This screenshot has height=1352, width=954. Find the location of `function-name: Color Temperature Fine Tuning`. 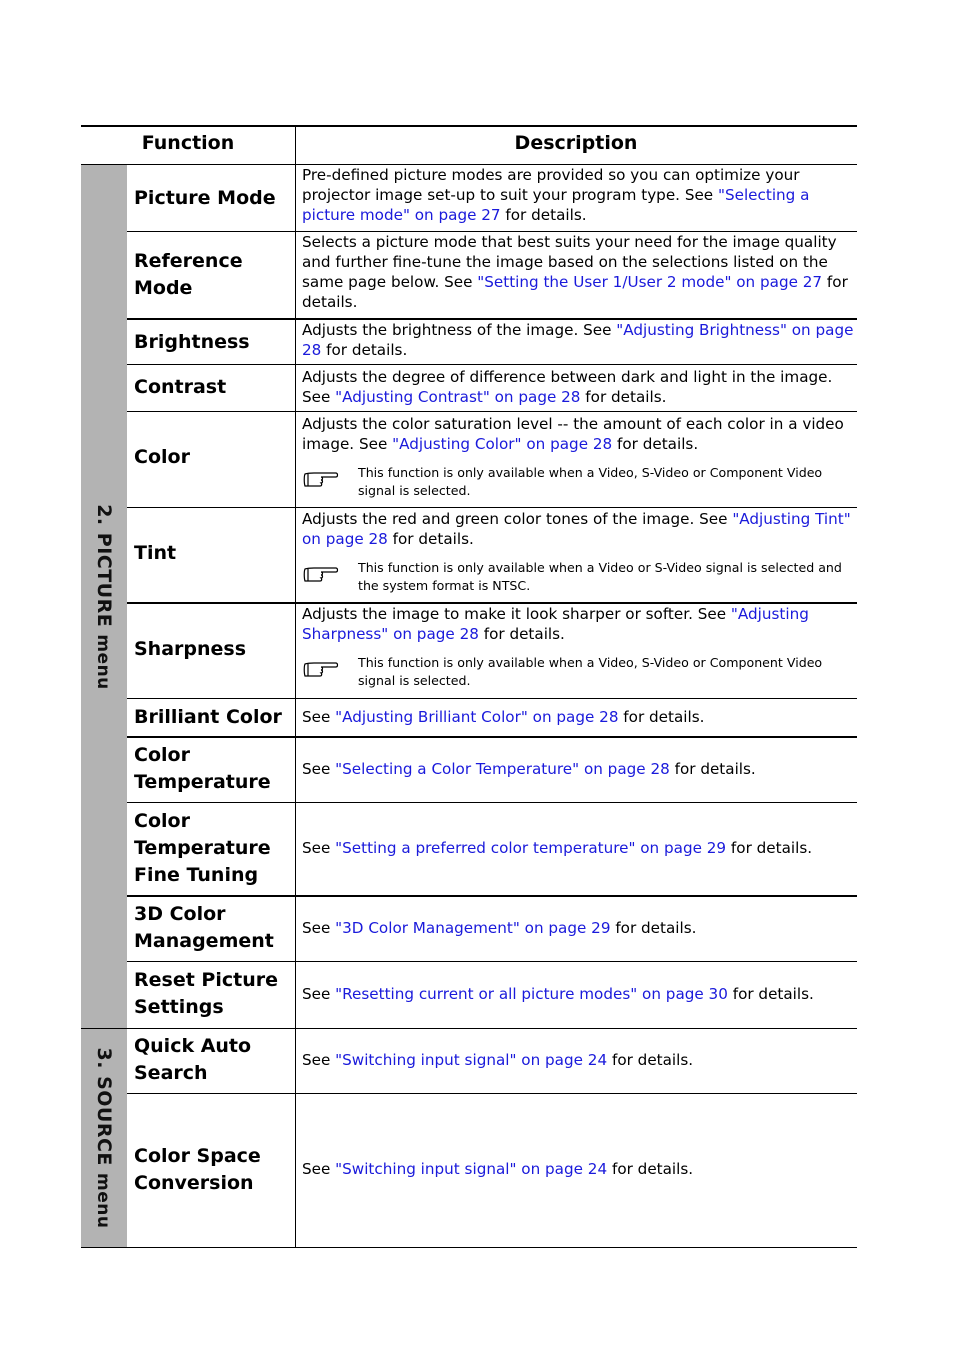

function-name: Color Temperature Fine Tuning is located at coordinates (202, 847).